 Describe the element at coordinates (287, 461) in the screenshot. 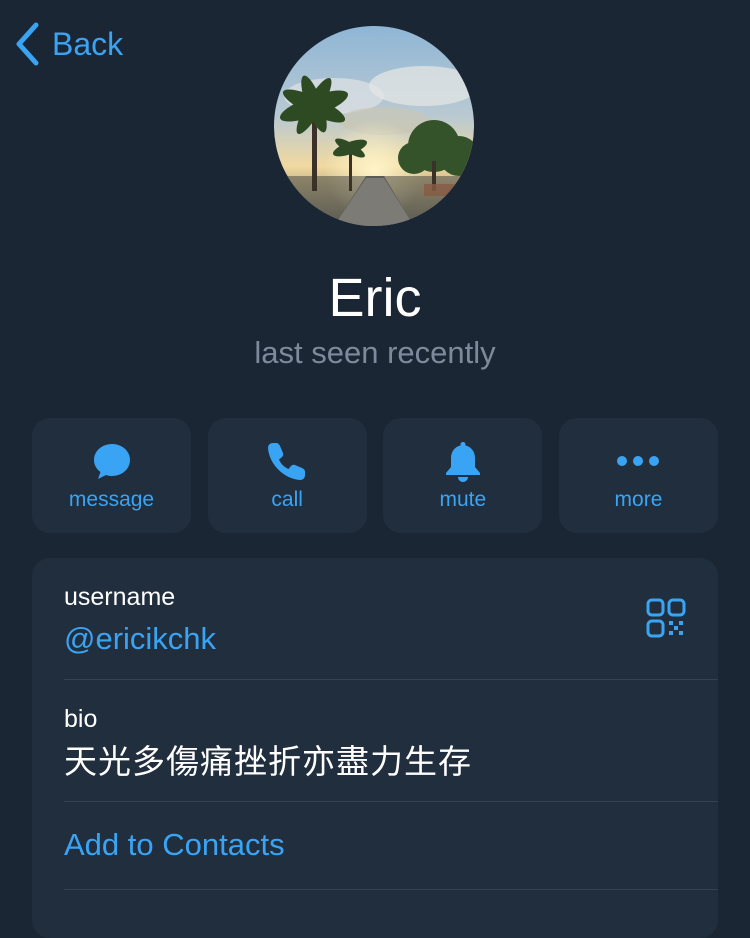

I see `phone-icon` at that location.